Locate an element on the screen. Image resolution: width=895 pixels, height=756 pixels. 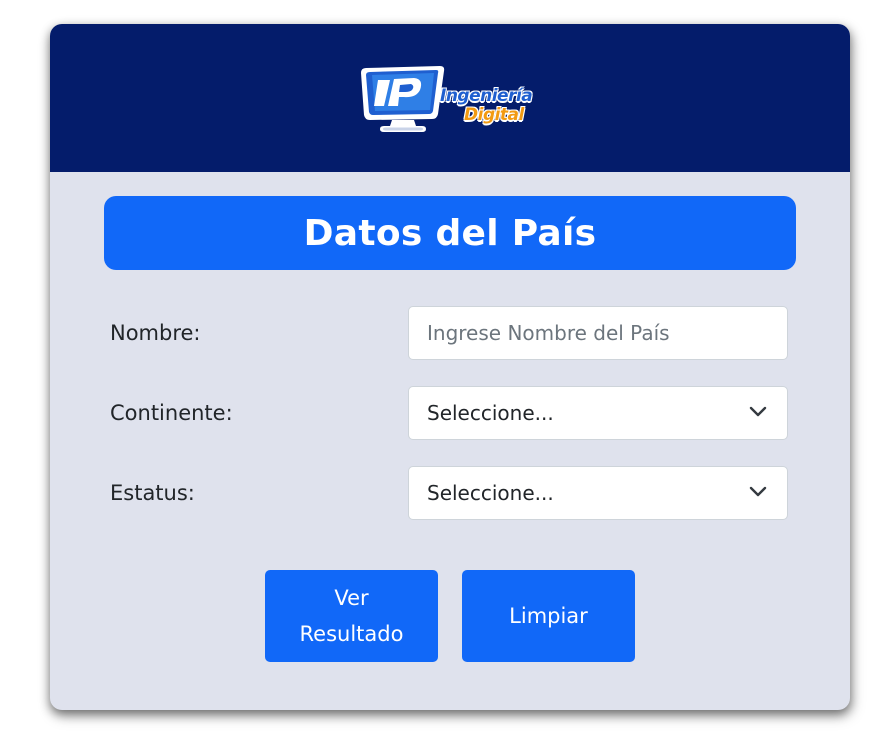
brand-logo: Ingeniería Digital is located at coordinates (450, 99).